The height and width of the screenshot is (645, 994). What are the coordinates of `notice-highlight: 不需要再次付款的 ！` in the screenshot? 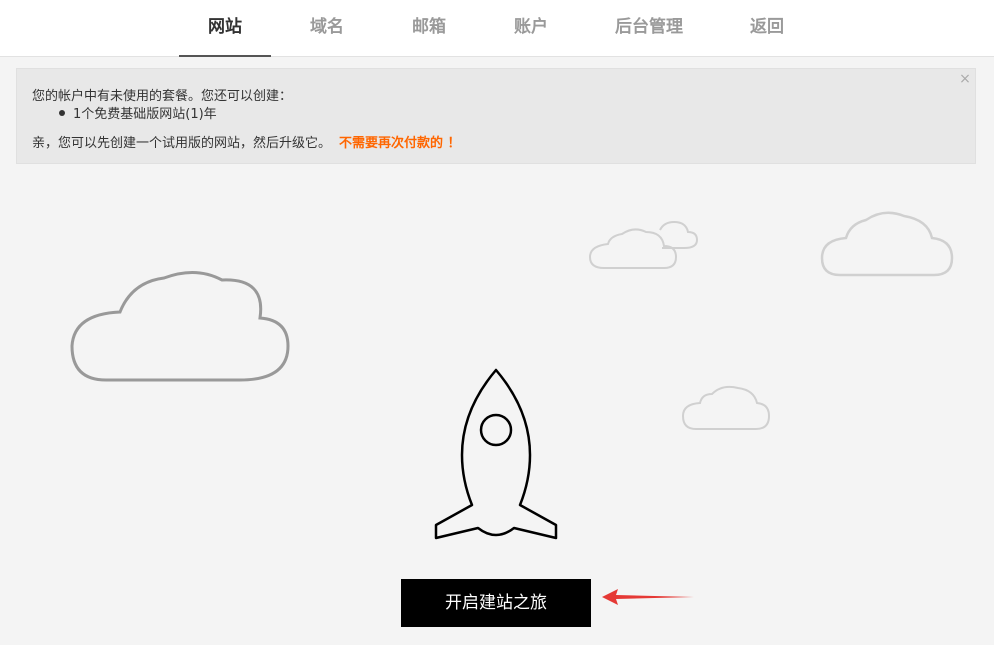 It's located at (400, 143).